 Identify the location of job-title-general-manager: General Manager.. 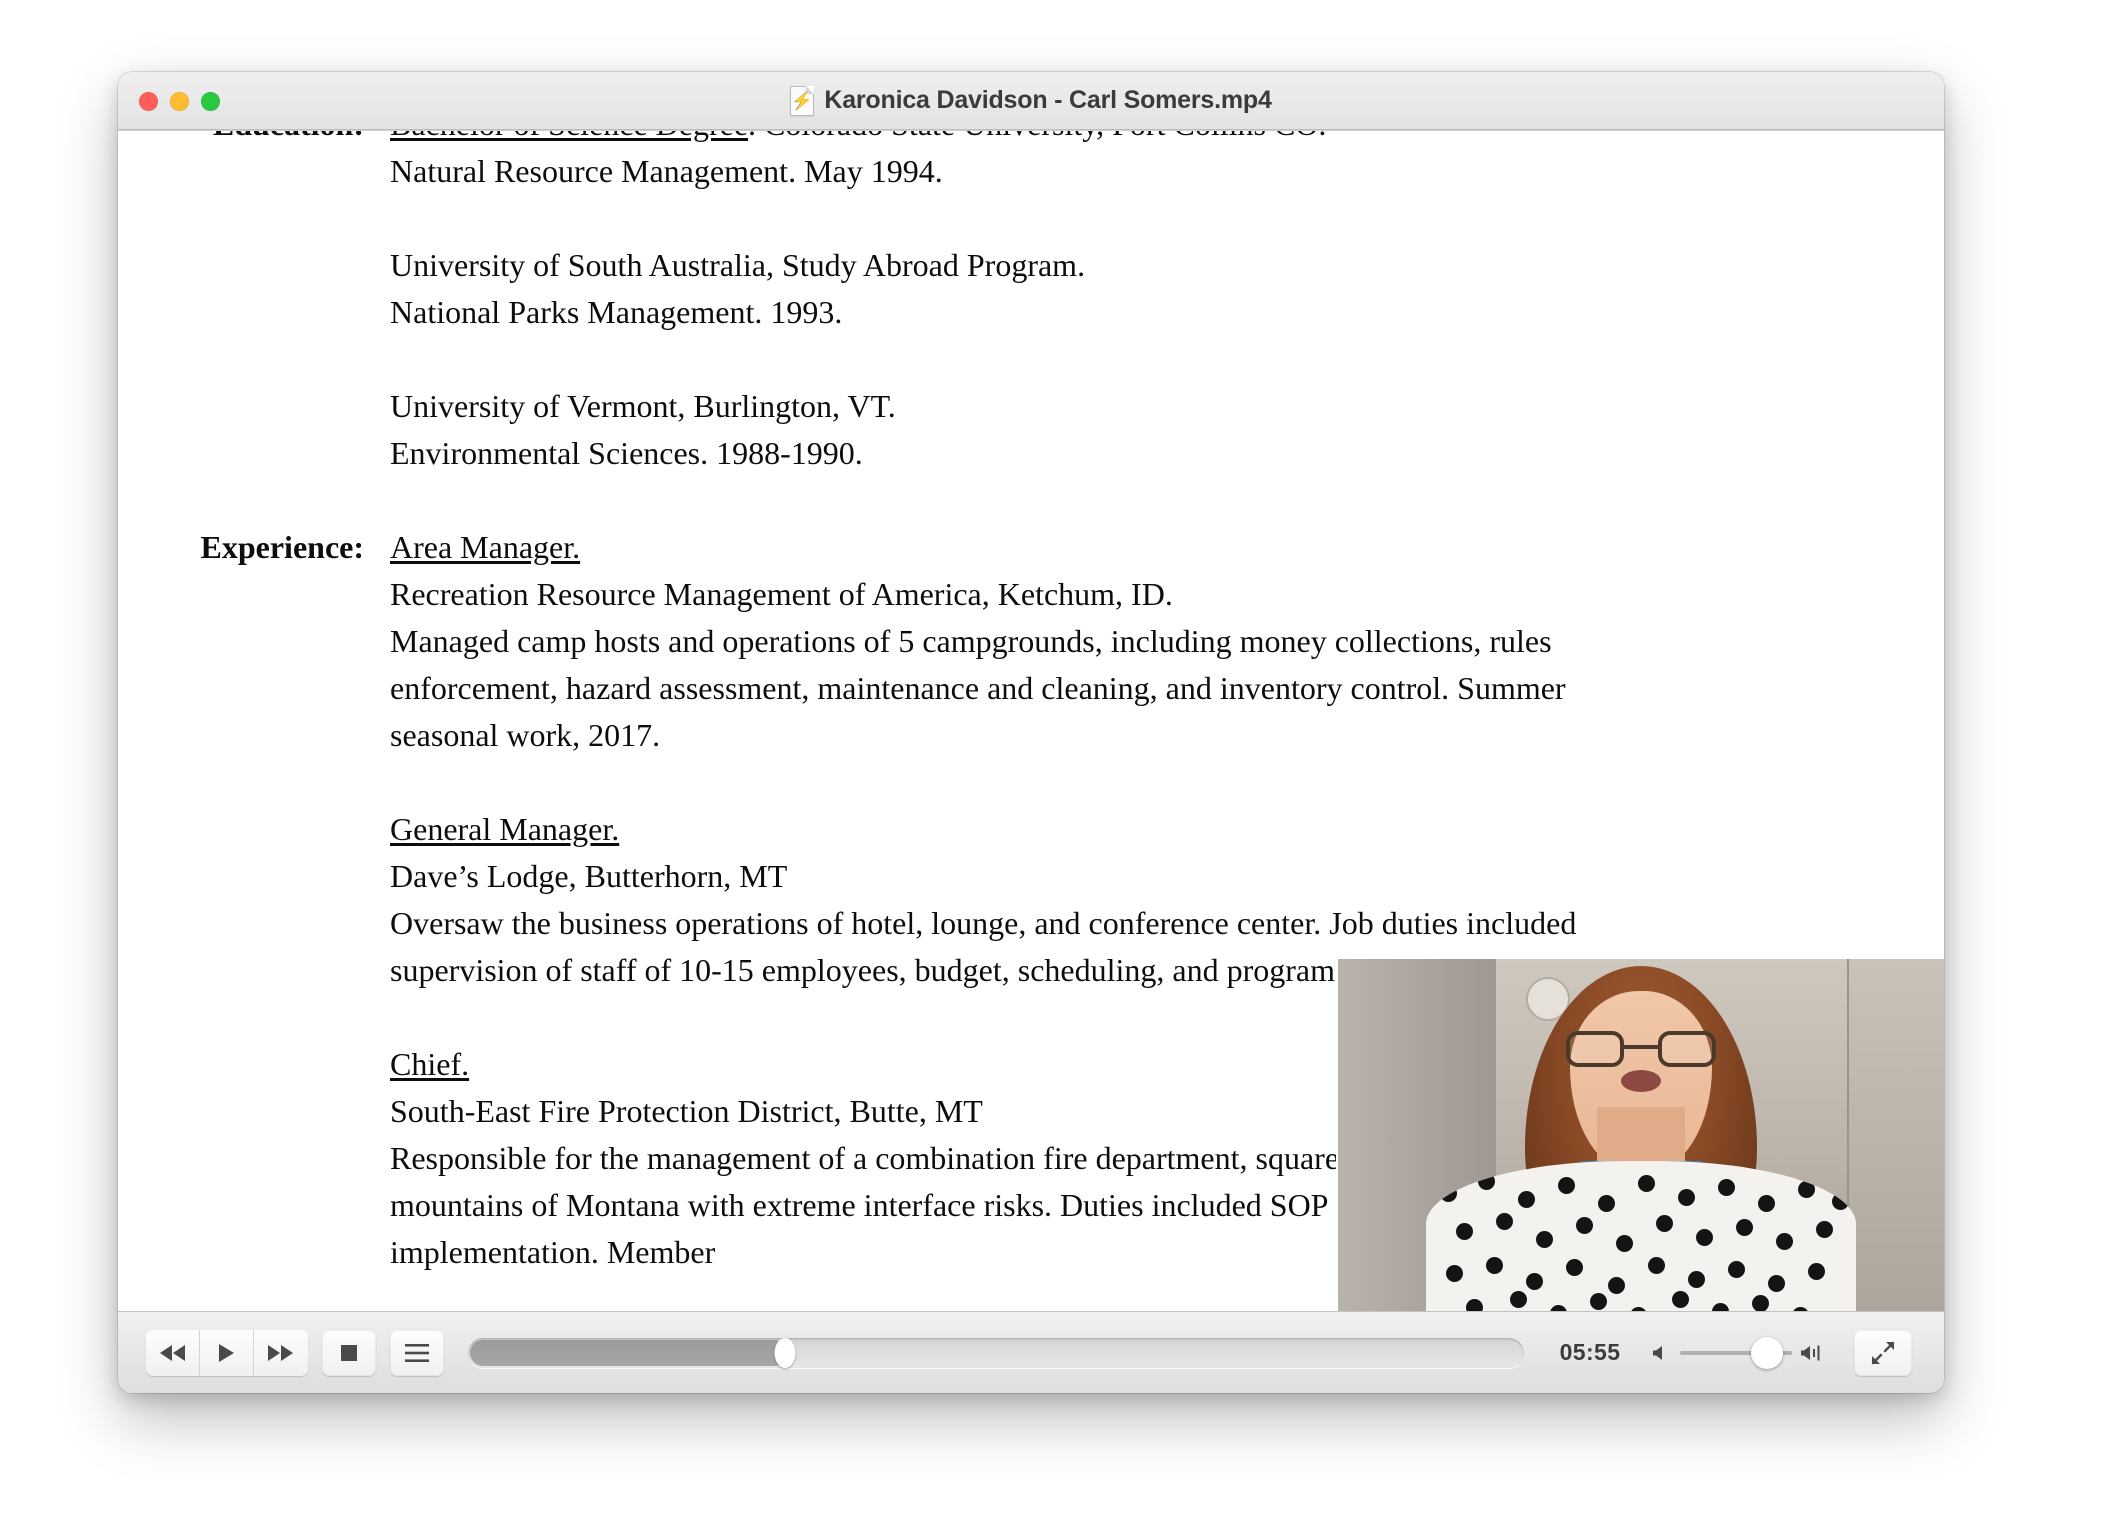
(505, 829).